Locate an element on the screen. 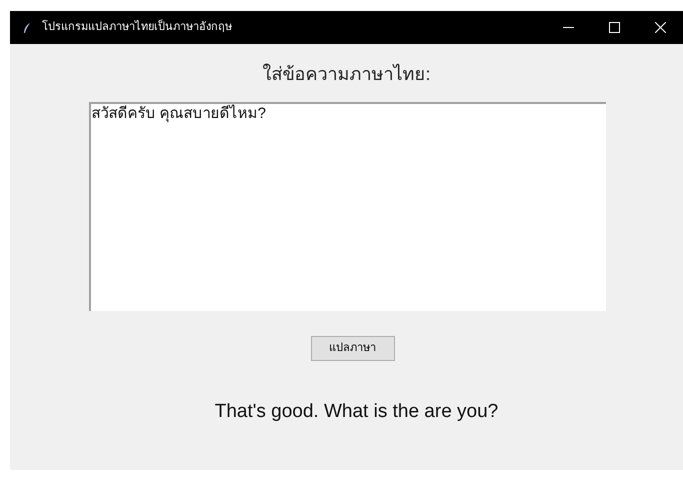  close-icon is located at coordinates (660, 27).